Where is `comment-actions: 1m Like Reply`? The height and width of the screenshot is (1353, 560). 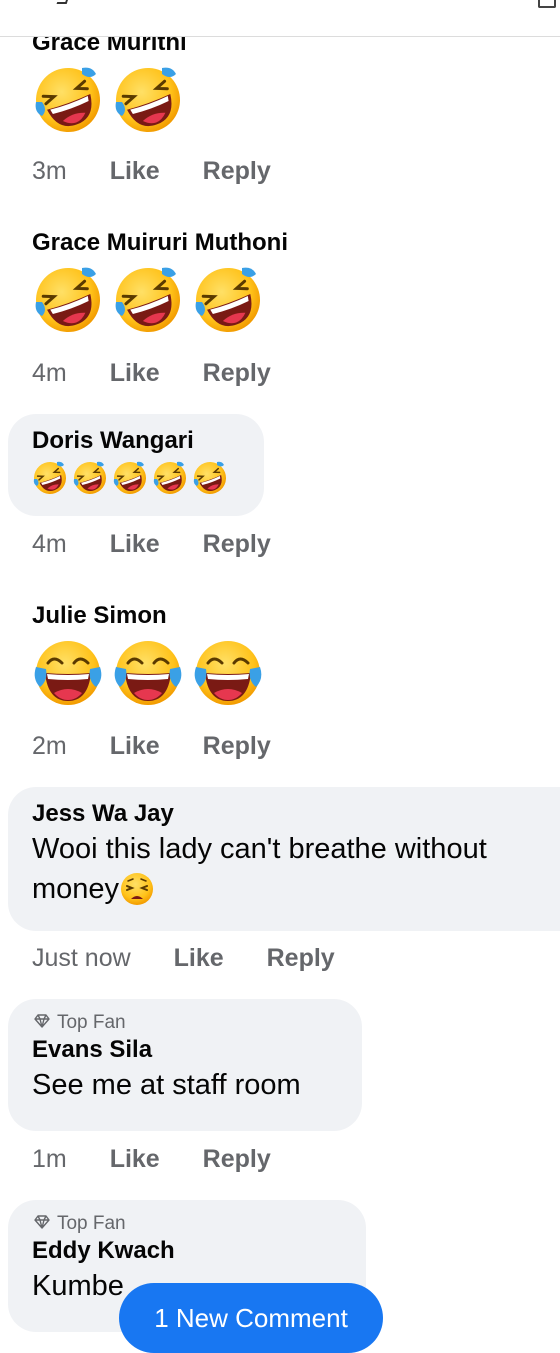
comment-actions: 1m Like Reply is located at coordinates (169, 1159).